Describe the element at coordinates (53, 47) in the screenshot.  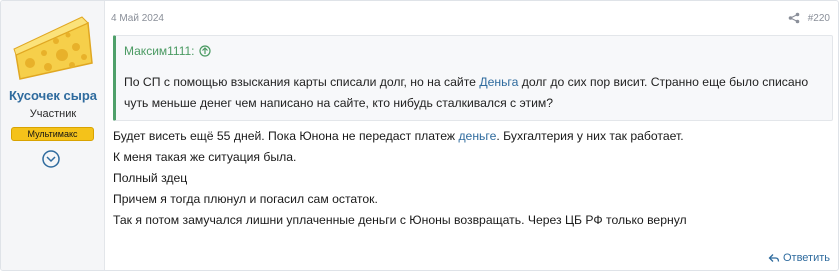
I see `cheese-avatar` at that location.